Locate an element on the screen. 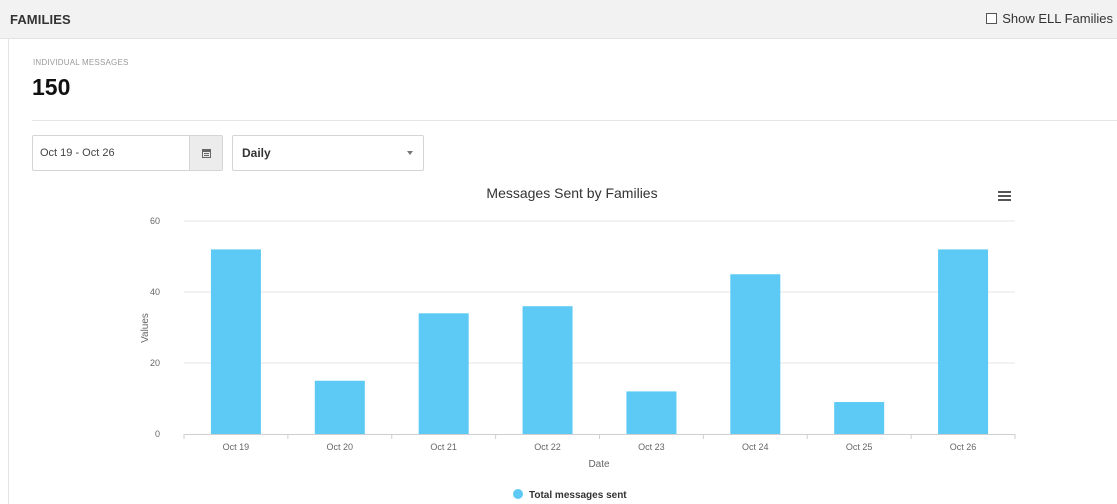  y-tick-label: 0 is located at coordinates (157, 434).